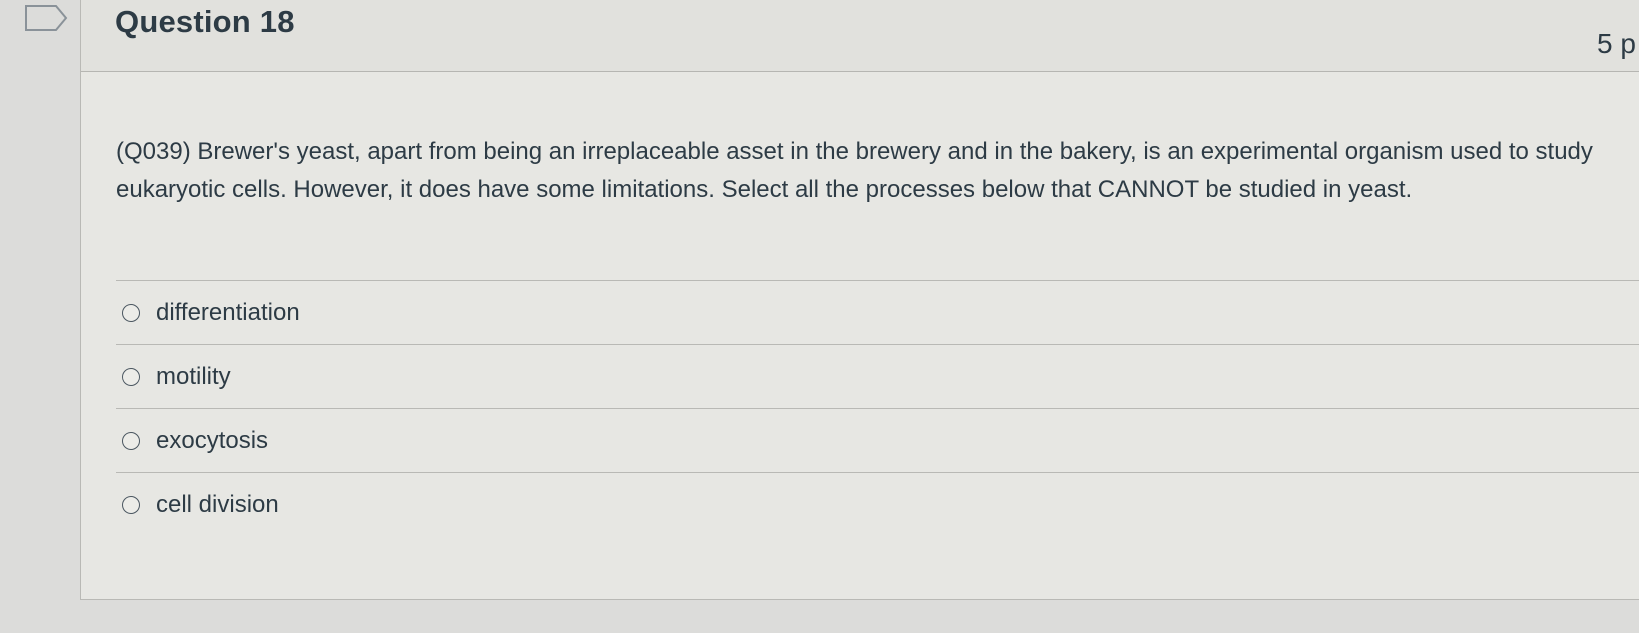 The width and height of the screenshot is (1639, 633). Describe the element at coordinates (205, 21) in the screenshot. I see `question-title: Question 18` at that location.